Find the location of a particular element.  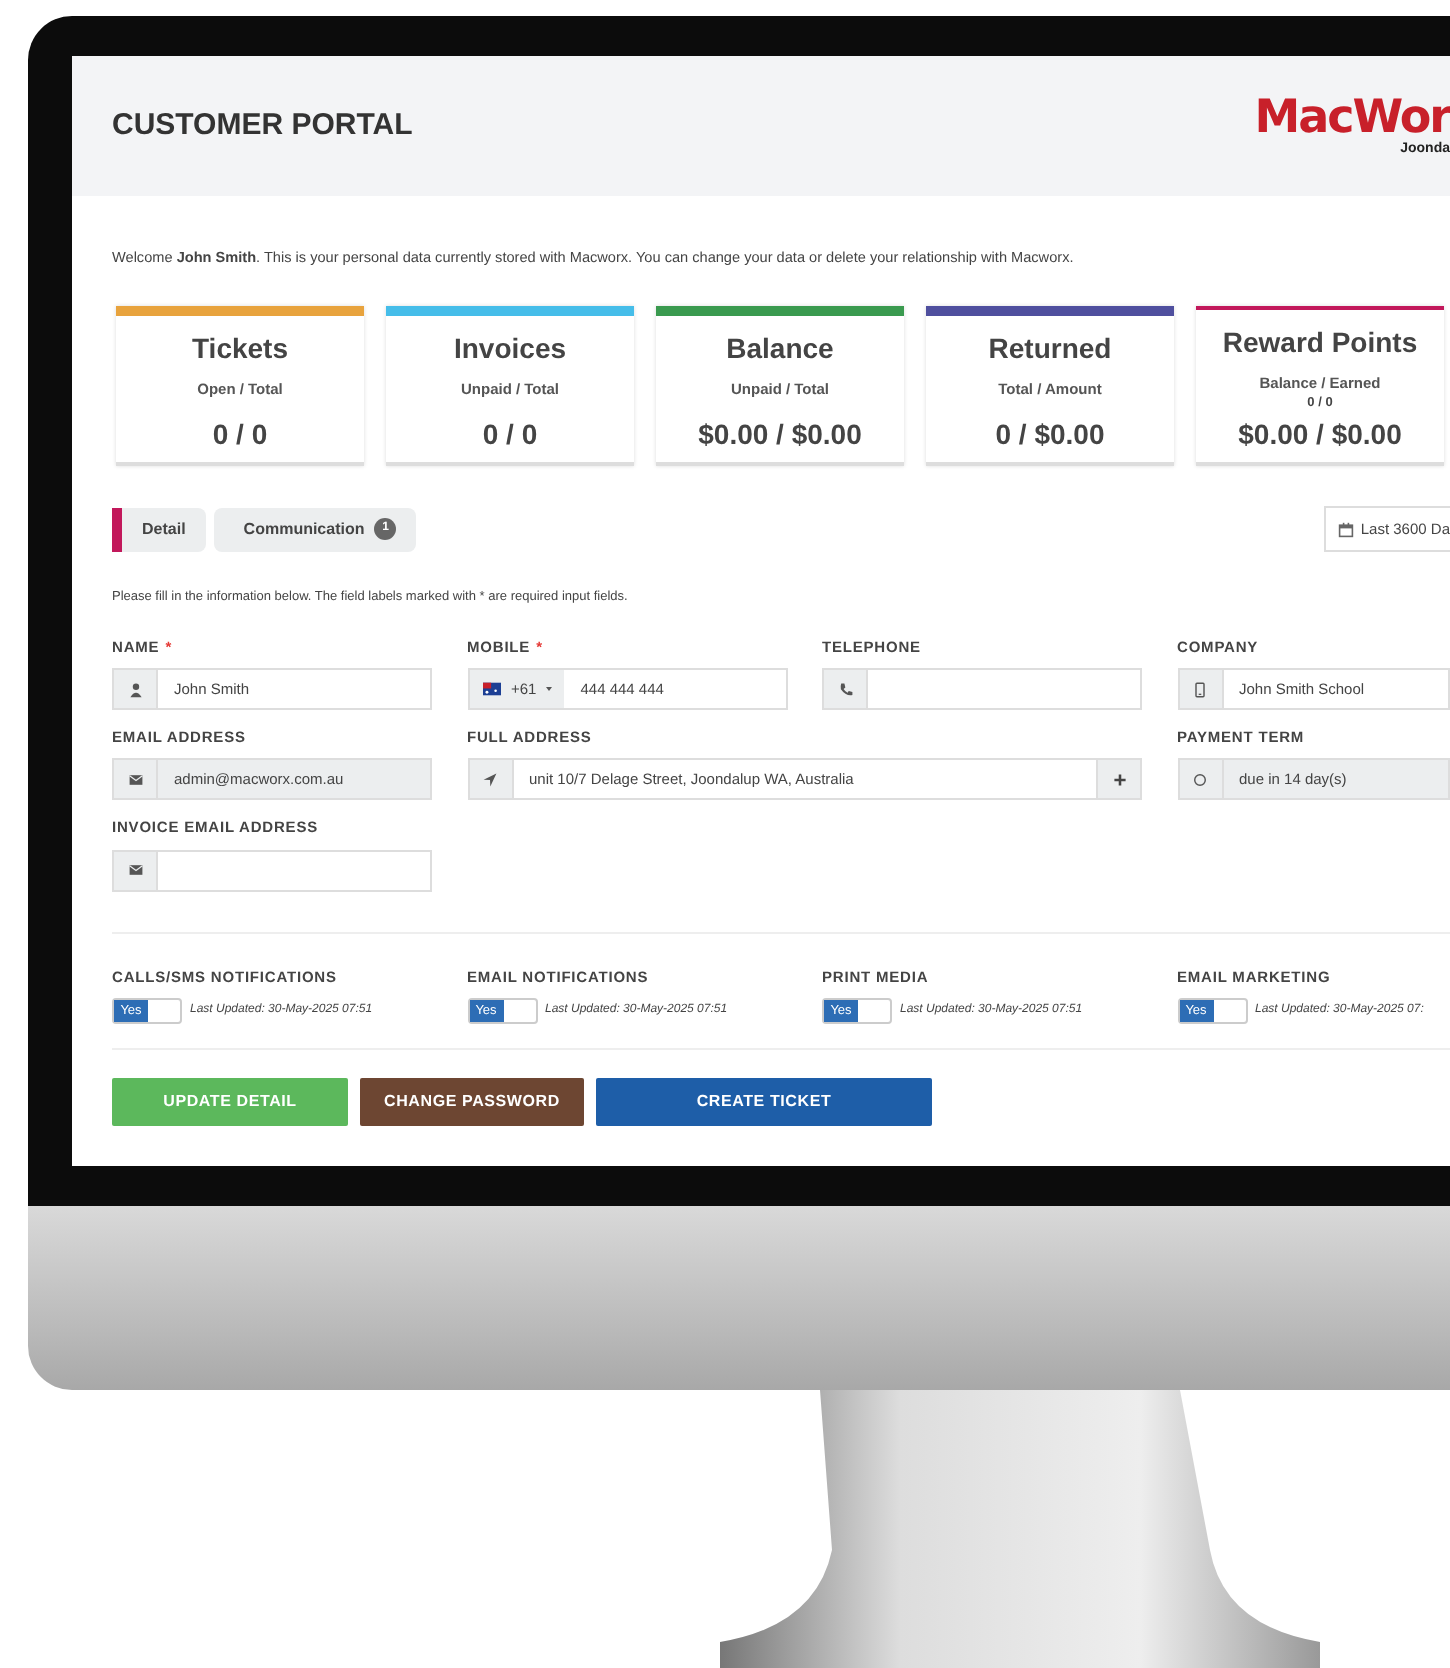

action-button: CREATE TICKET is located at coordinates (764, 1101).